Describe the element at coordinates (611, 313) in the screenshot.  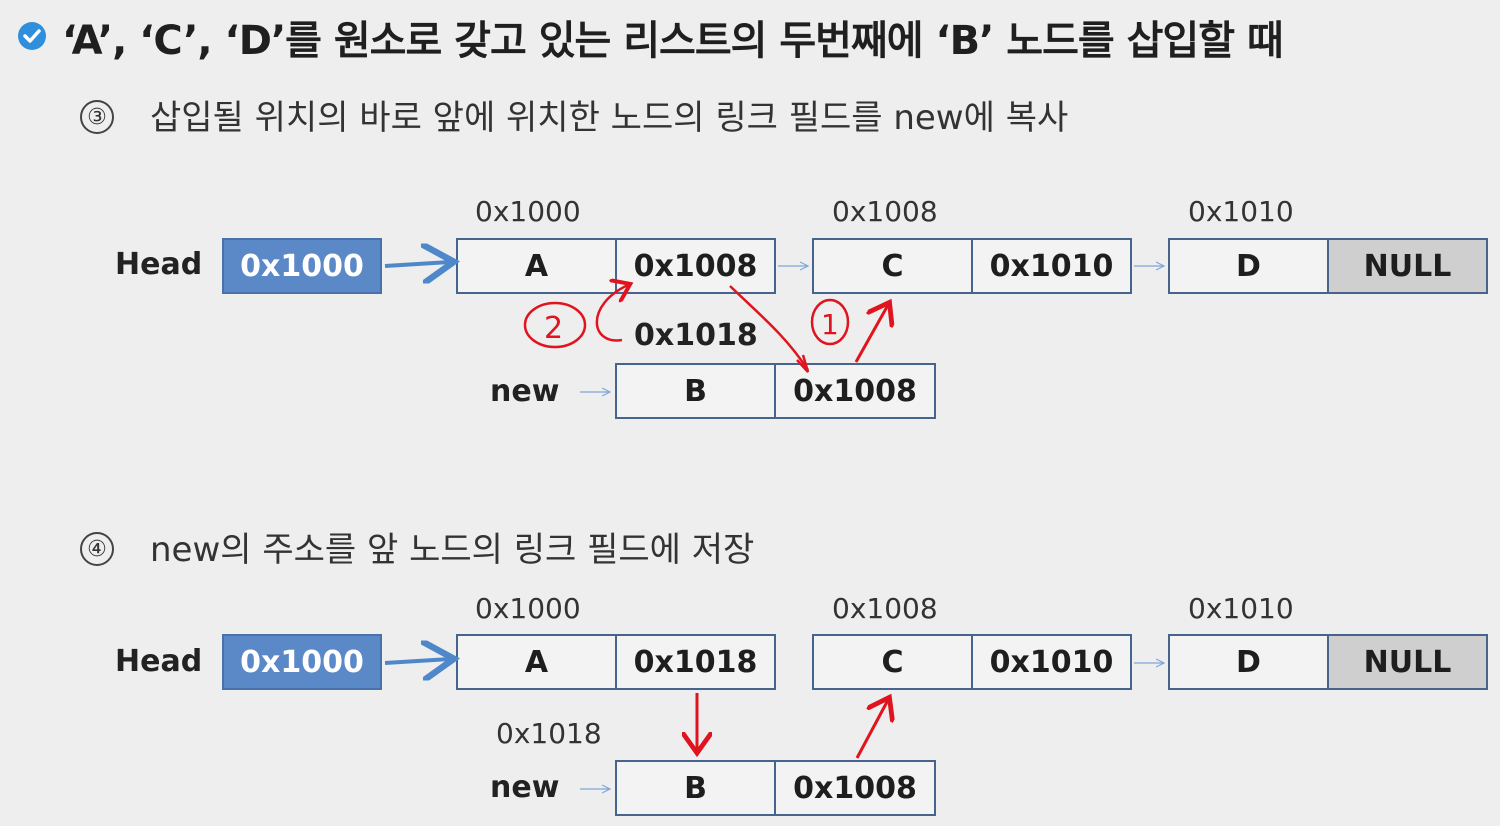
I see `pending-link-arrow` at that location.